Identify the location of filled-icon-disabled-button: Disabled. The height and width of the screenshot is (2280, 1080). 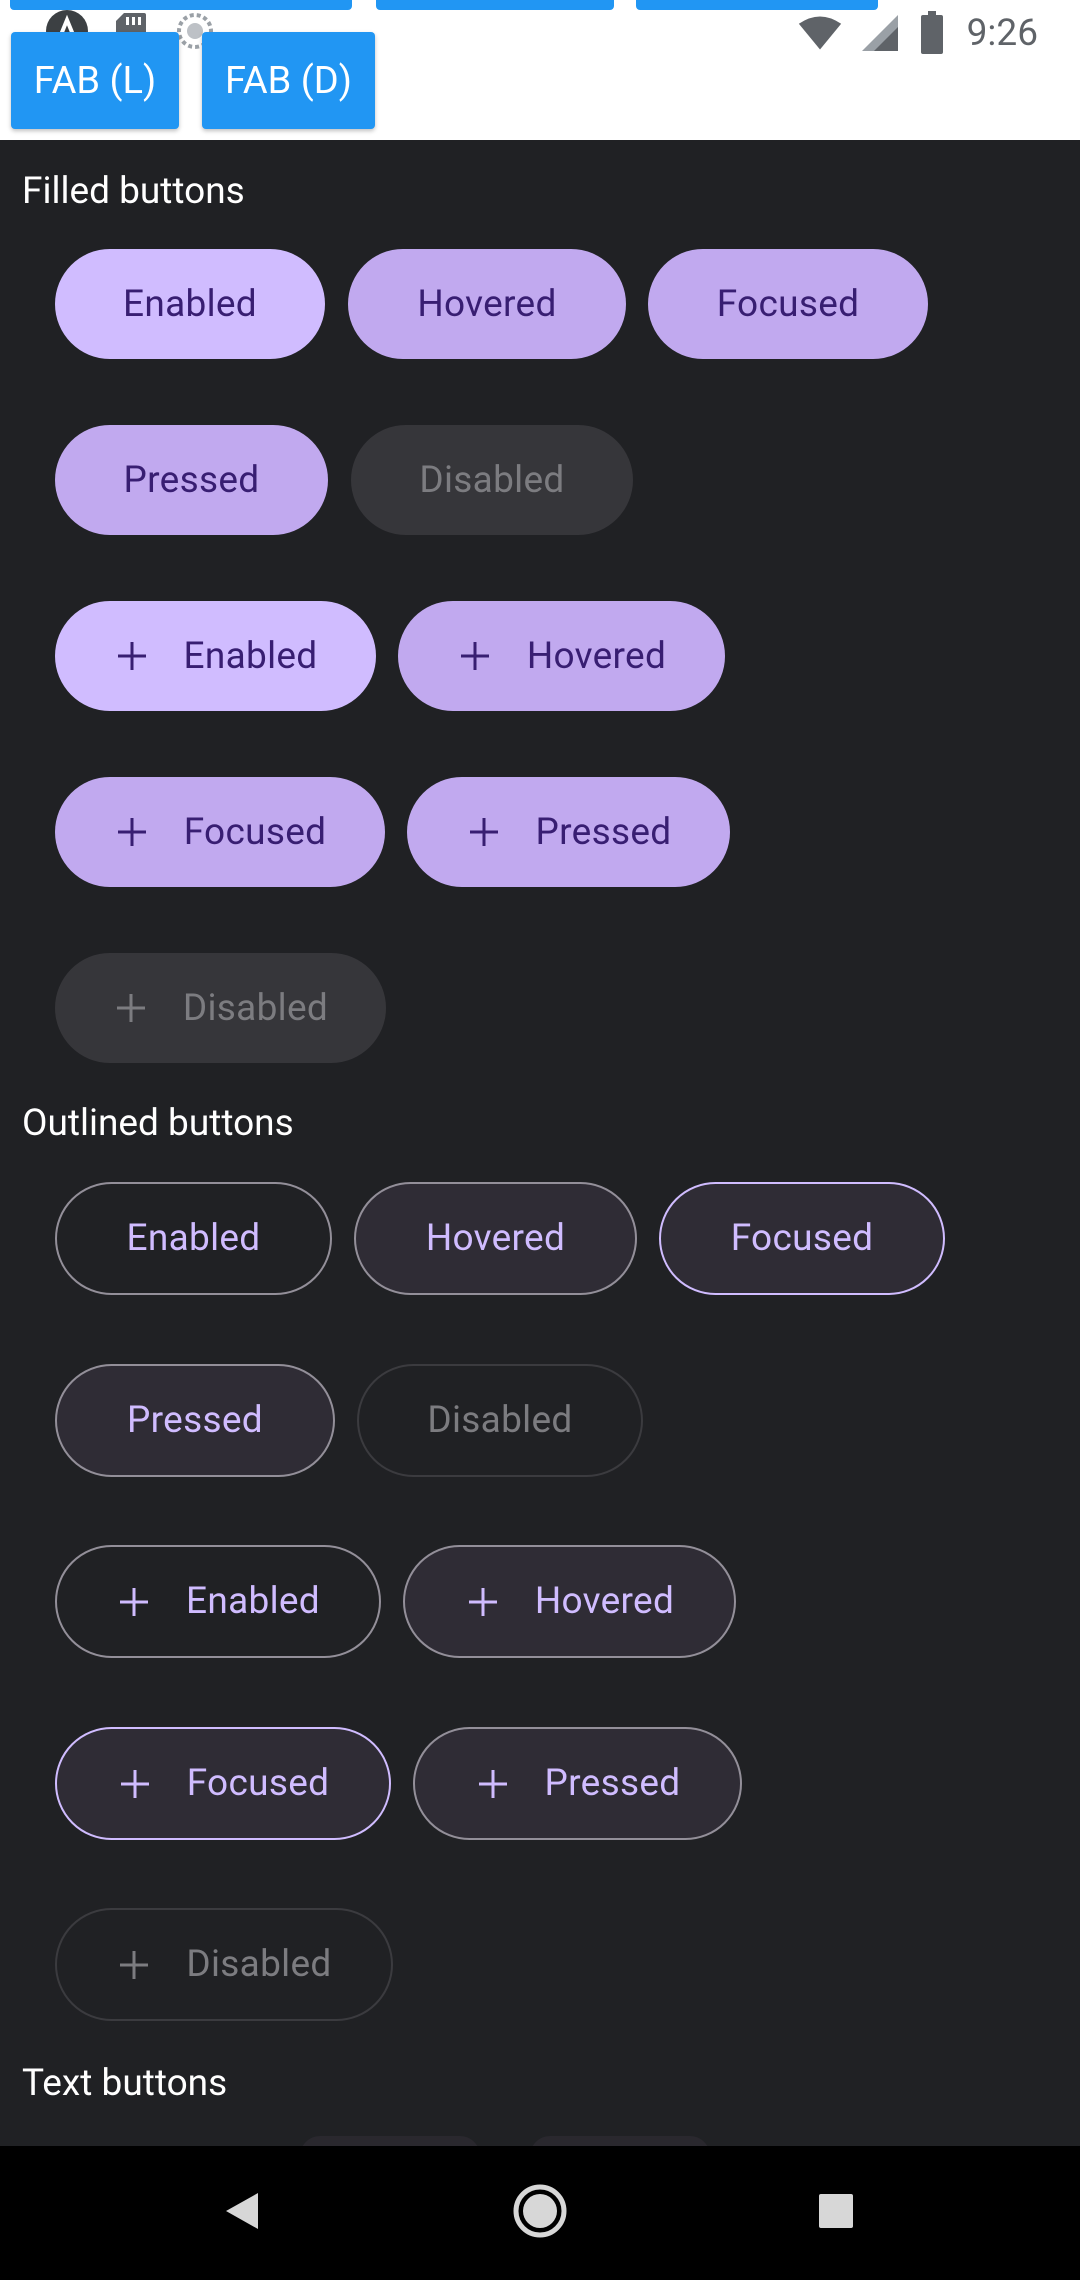
(220, 1008).